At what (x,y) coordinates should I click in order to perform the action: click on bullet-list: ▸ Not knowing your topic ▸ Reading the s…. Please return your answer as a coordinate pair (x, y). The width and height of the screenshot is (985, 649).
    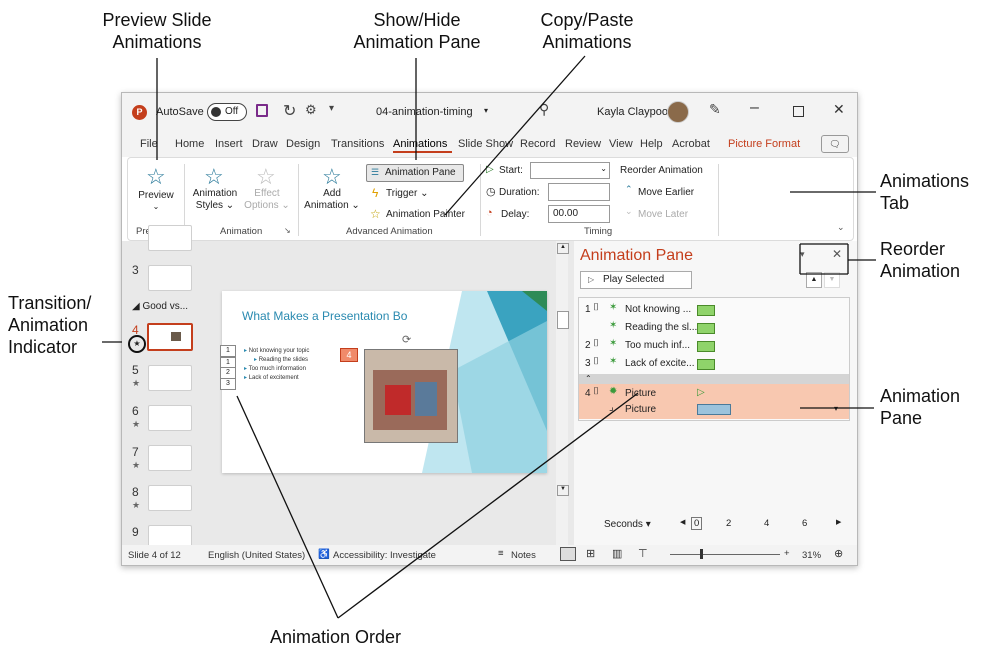
    Looking at the image, I should click on (276, 365).